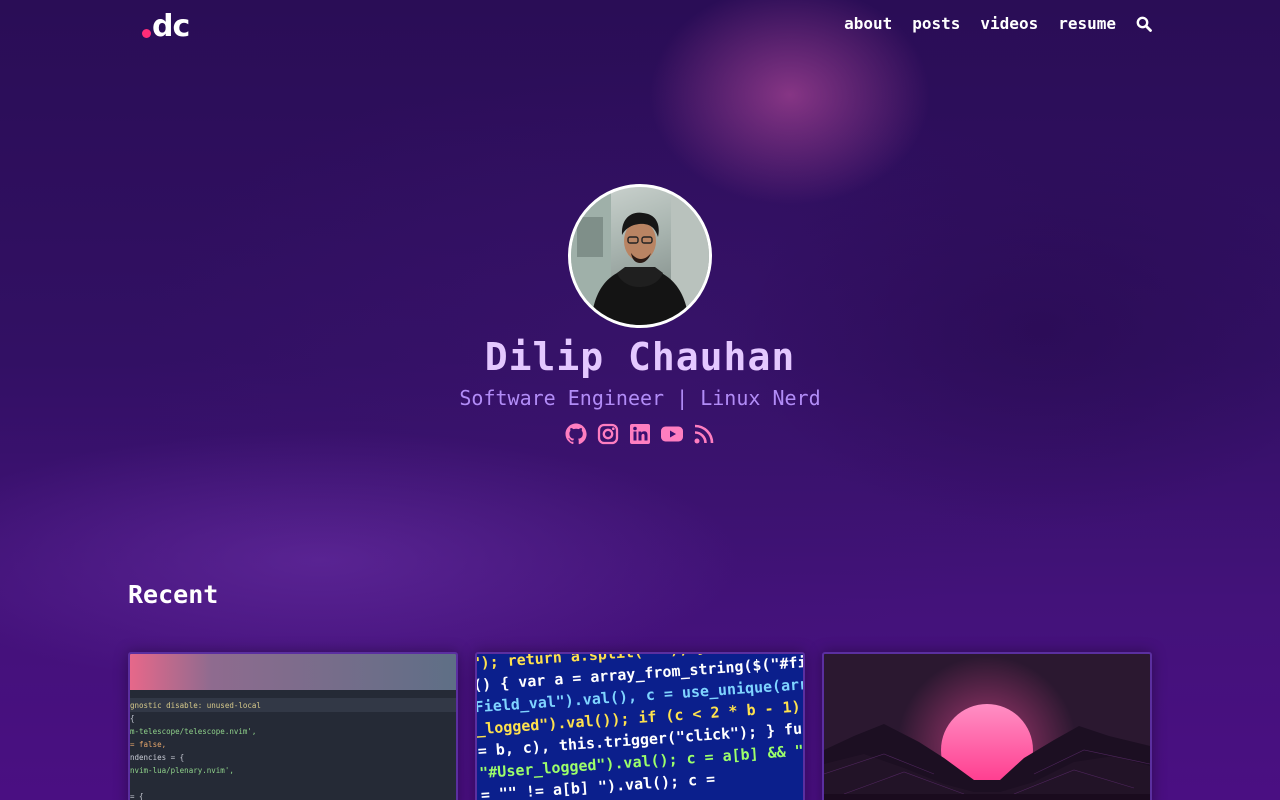 This screenshot has height=800, width=1280. What do you see at coordinates (171, 26) in the screenshot?
I see `logo-text: dc` at bounding box center [171, 26].